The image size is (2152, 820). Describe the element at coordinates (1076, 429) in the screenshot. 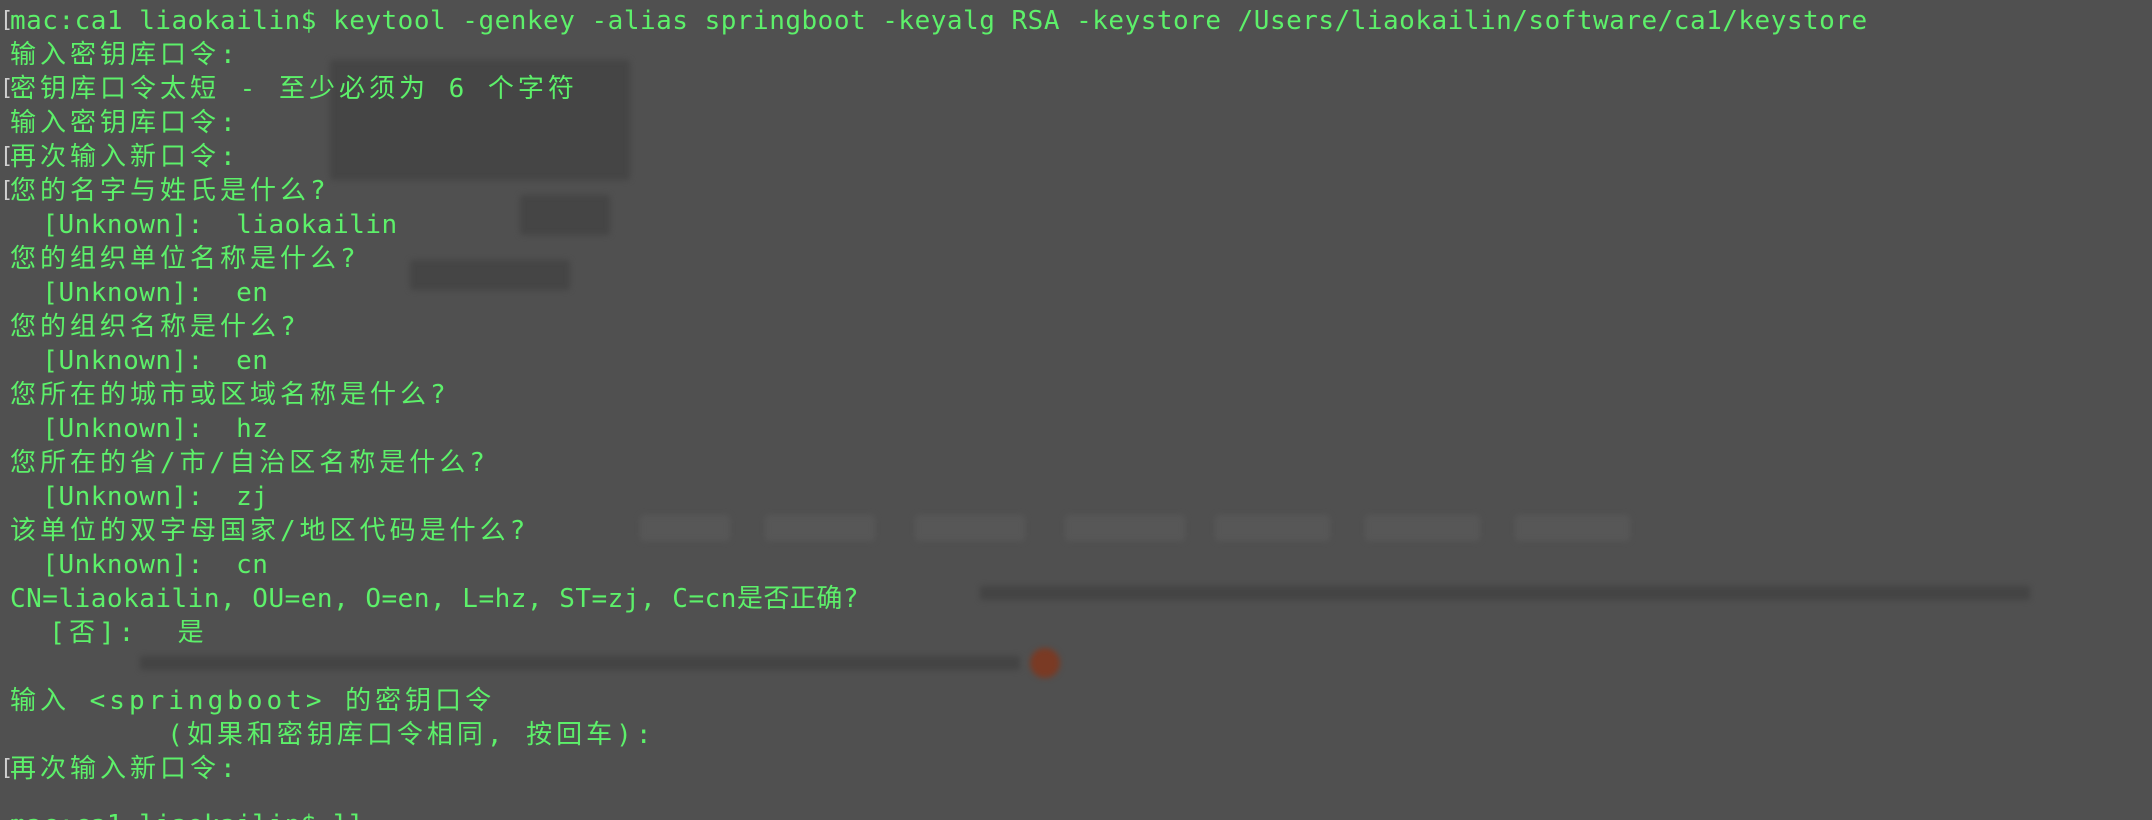

I see `terminal-line: [Unknown]: hz` at that location.